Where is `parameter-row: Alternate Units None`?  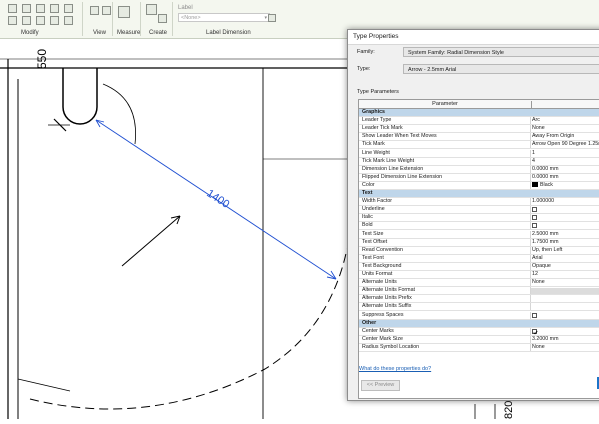
parameter-row: Alternate Units None is located at coordinates (479, 283).